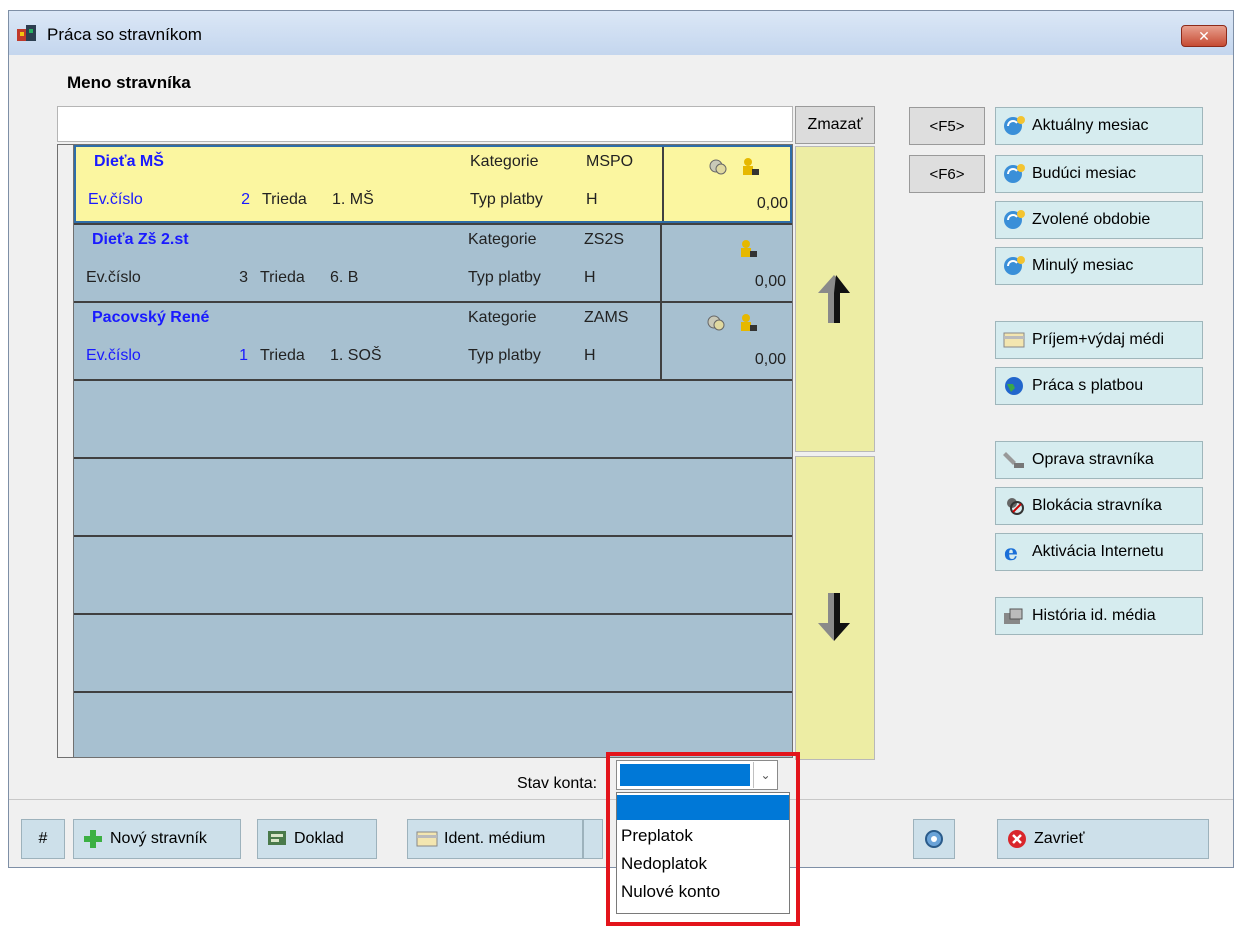 The height and width of the screenshot is (926, 1234). I want to click on payment-work-button: Práca s platbou, so click(1099, 386).